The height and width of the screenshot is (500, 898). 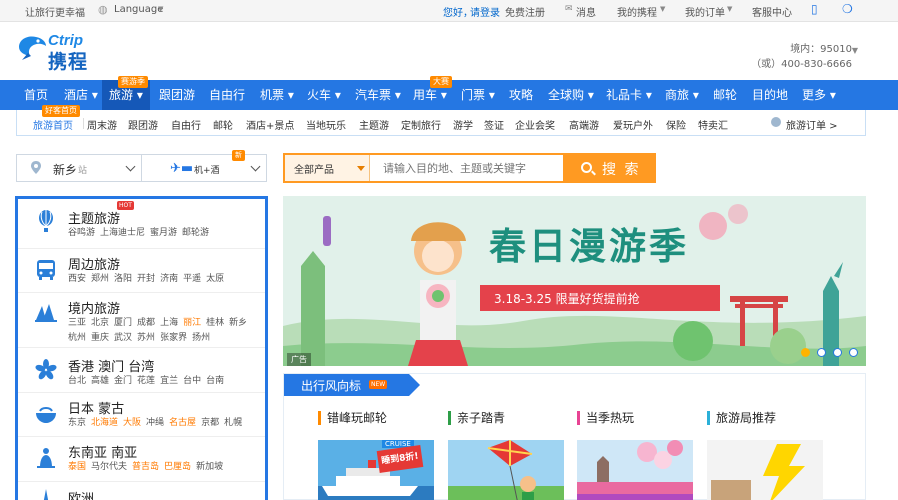 I want to click on login-link: 请登录, so click(x=485, y=11).